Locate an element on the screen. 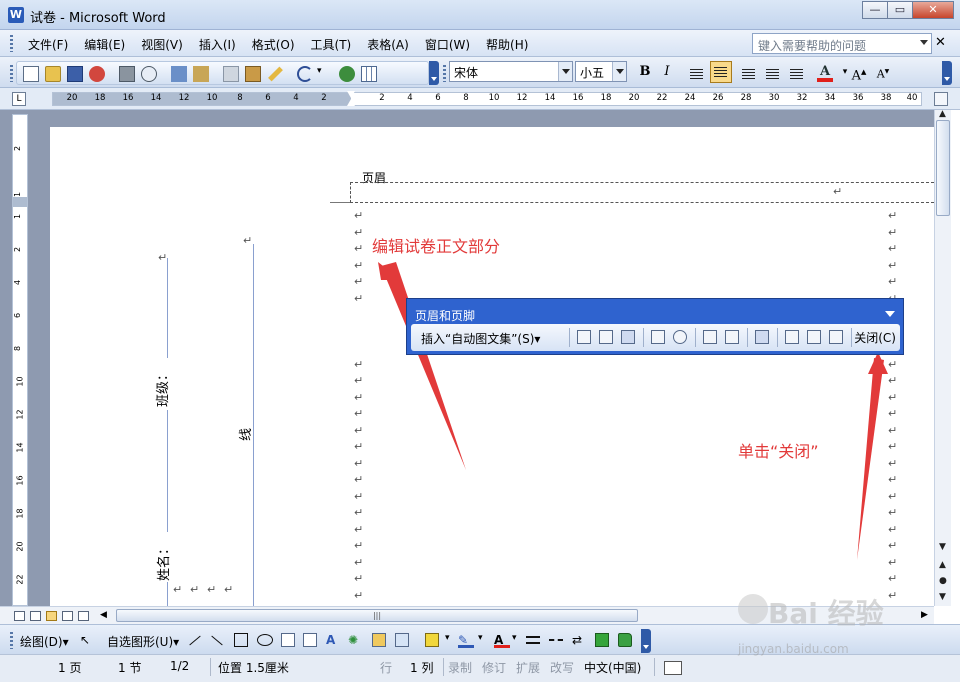 The width and height of the screenshot is (960, 682). clip-art-icon is located at coordinates (379, 640).